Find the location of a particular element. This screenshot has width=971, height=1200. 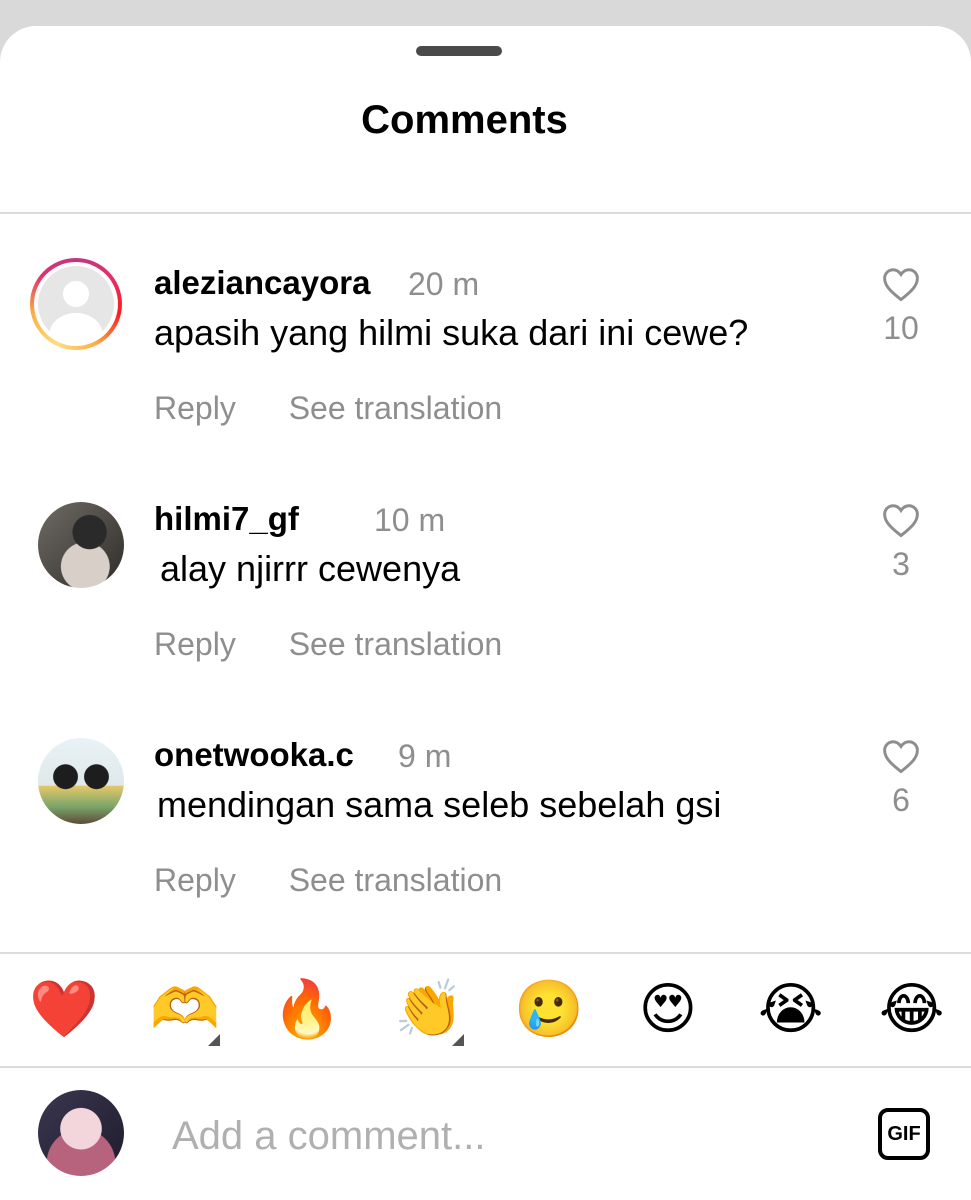

header-divider is located at coordinates (485, 213).